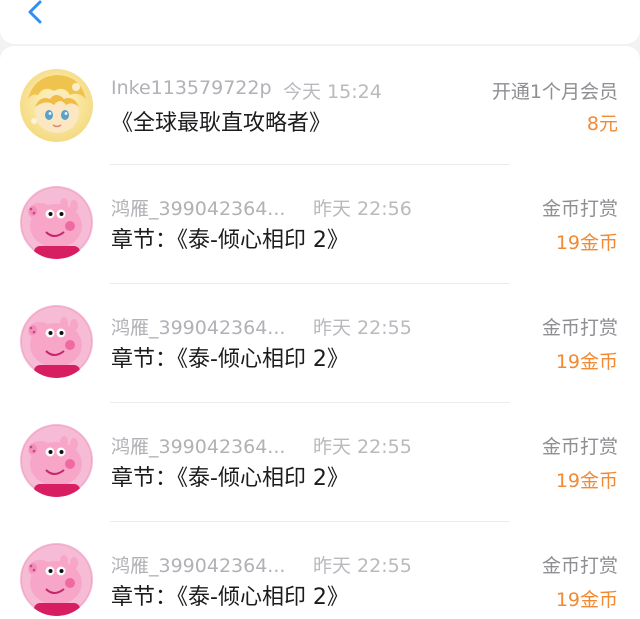 The image size is (640, 619). What do you see at coordinates (362, 209) in the screenshot?
I see `timestamp: 昨天 22:56` at bounding box center [362, 209].